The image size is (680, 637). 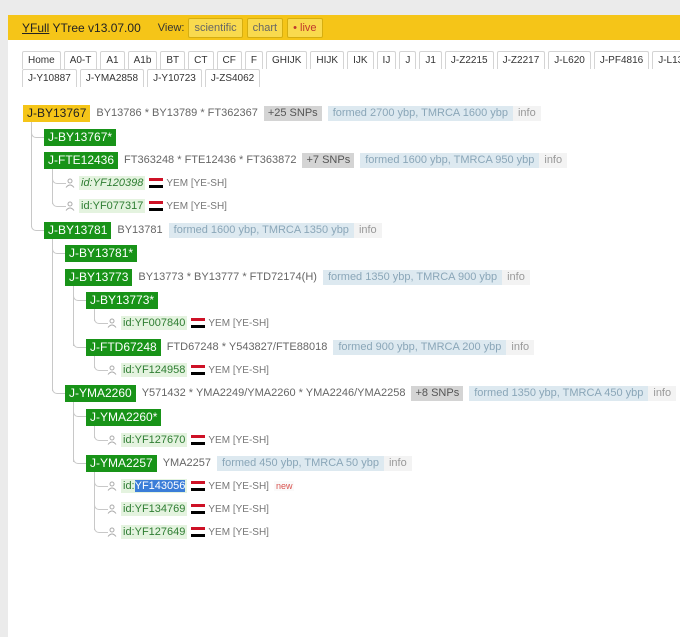 I want to click on sample-row: id:YF007840 YEM [YE-SH], so click(x=188, y=323).